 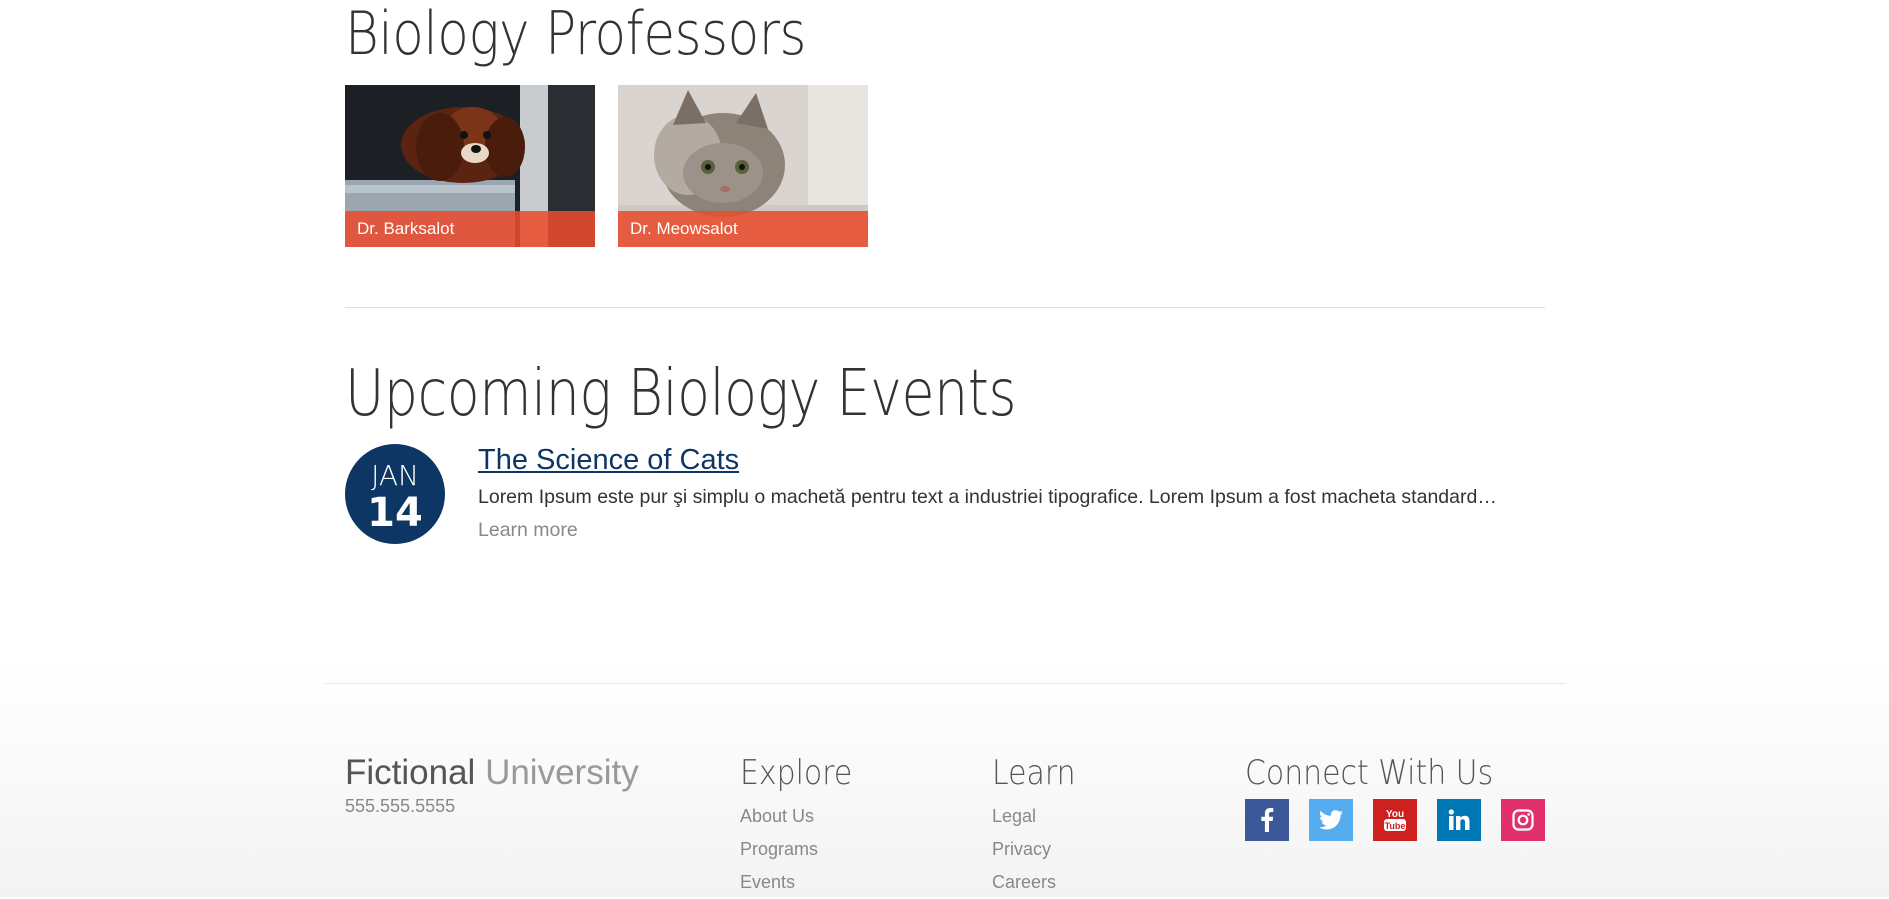 I want to click on svg-text: You, so click(x=1395, y=814).